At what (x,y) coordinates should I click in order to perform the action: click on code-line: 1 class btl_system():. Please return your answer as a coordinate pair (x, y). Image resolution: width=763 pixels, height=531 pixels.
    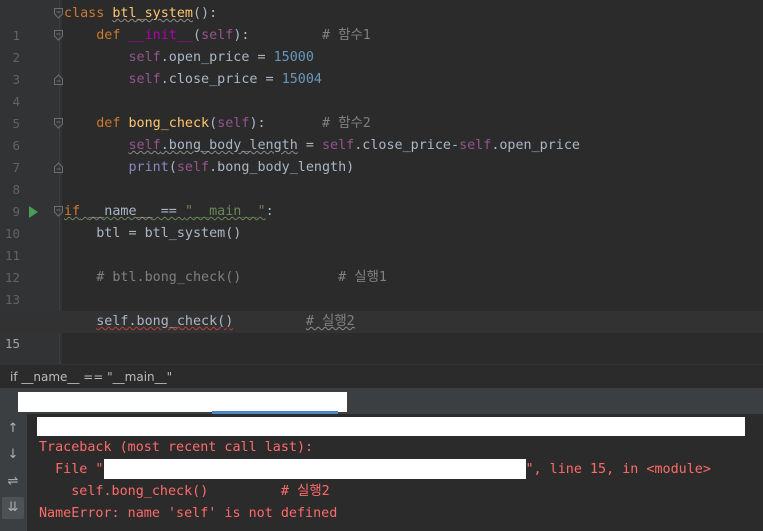
    Looking at the image, I should click on (381, 23).